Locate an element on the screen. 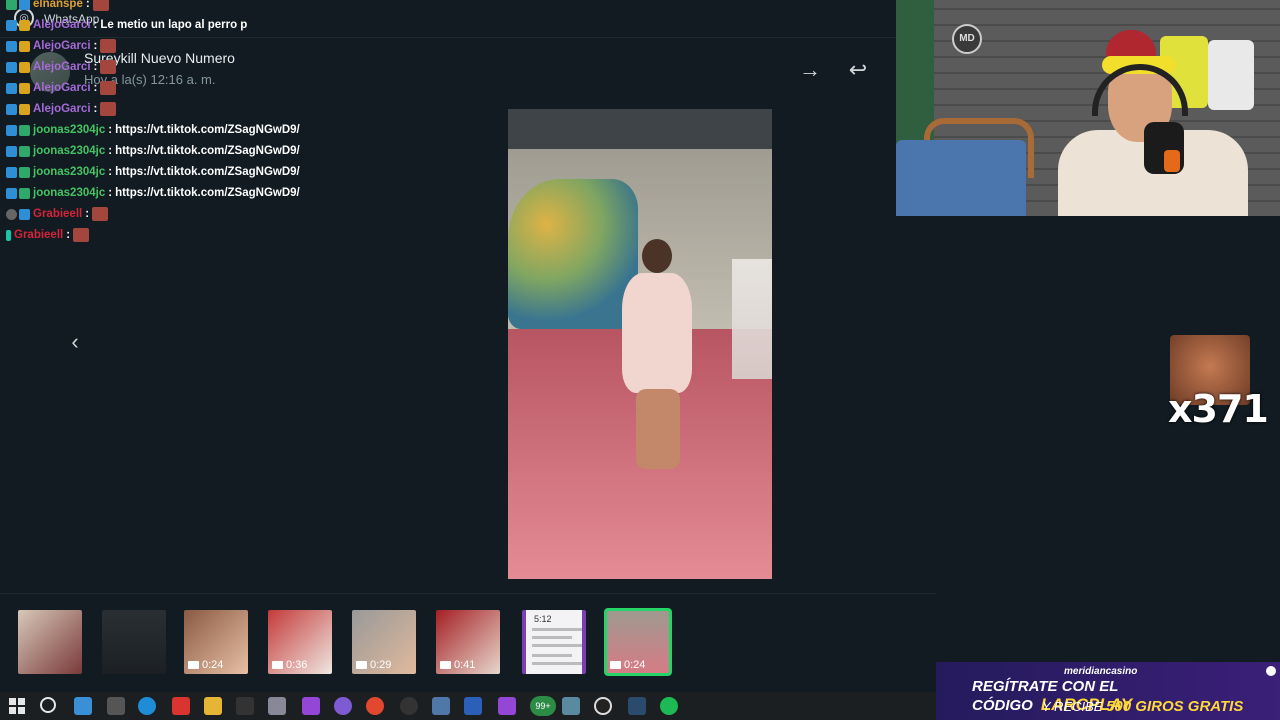  whatsapp-notification-badge: 99+ is located at coordinates (543, 706).